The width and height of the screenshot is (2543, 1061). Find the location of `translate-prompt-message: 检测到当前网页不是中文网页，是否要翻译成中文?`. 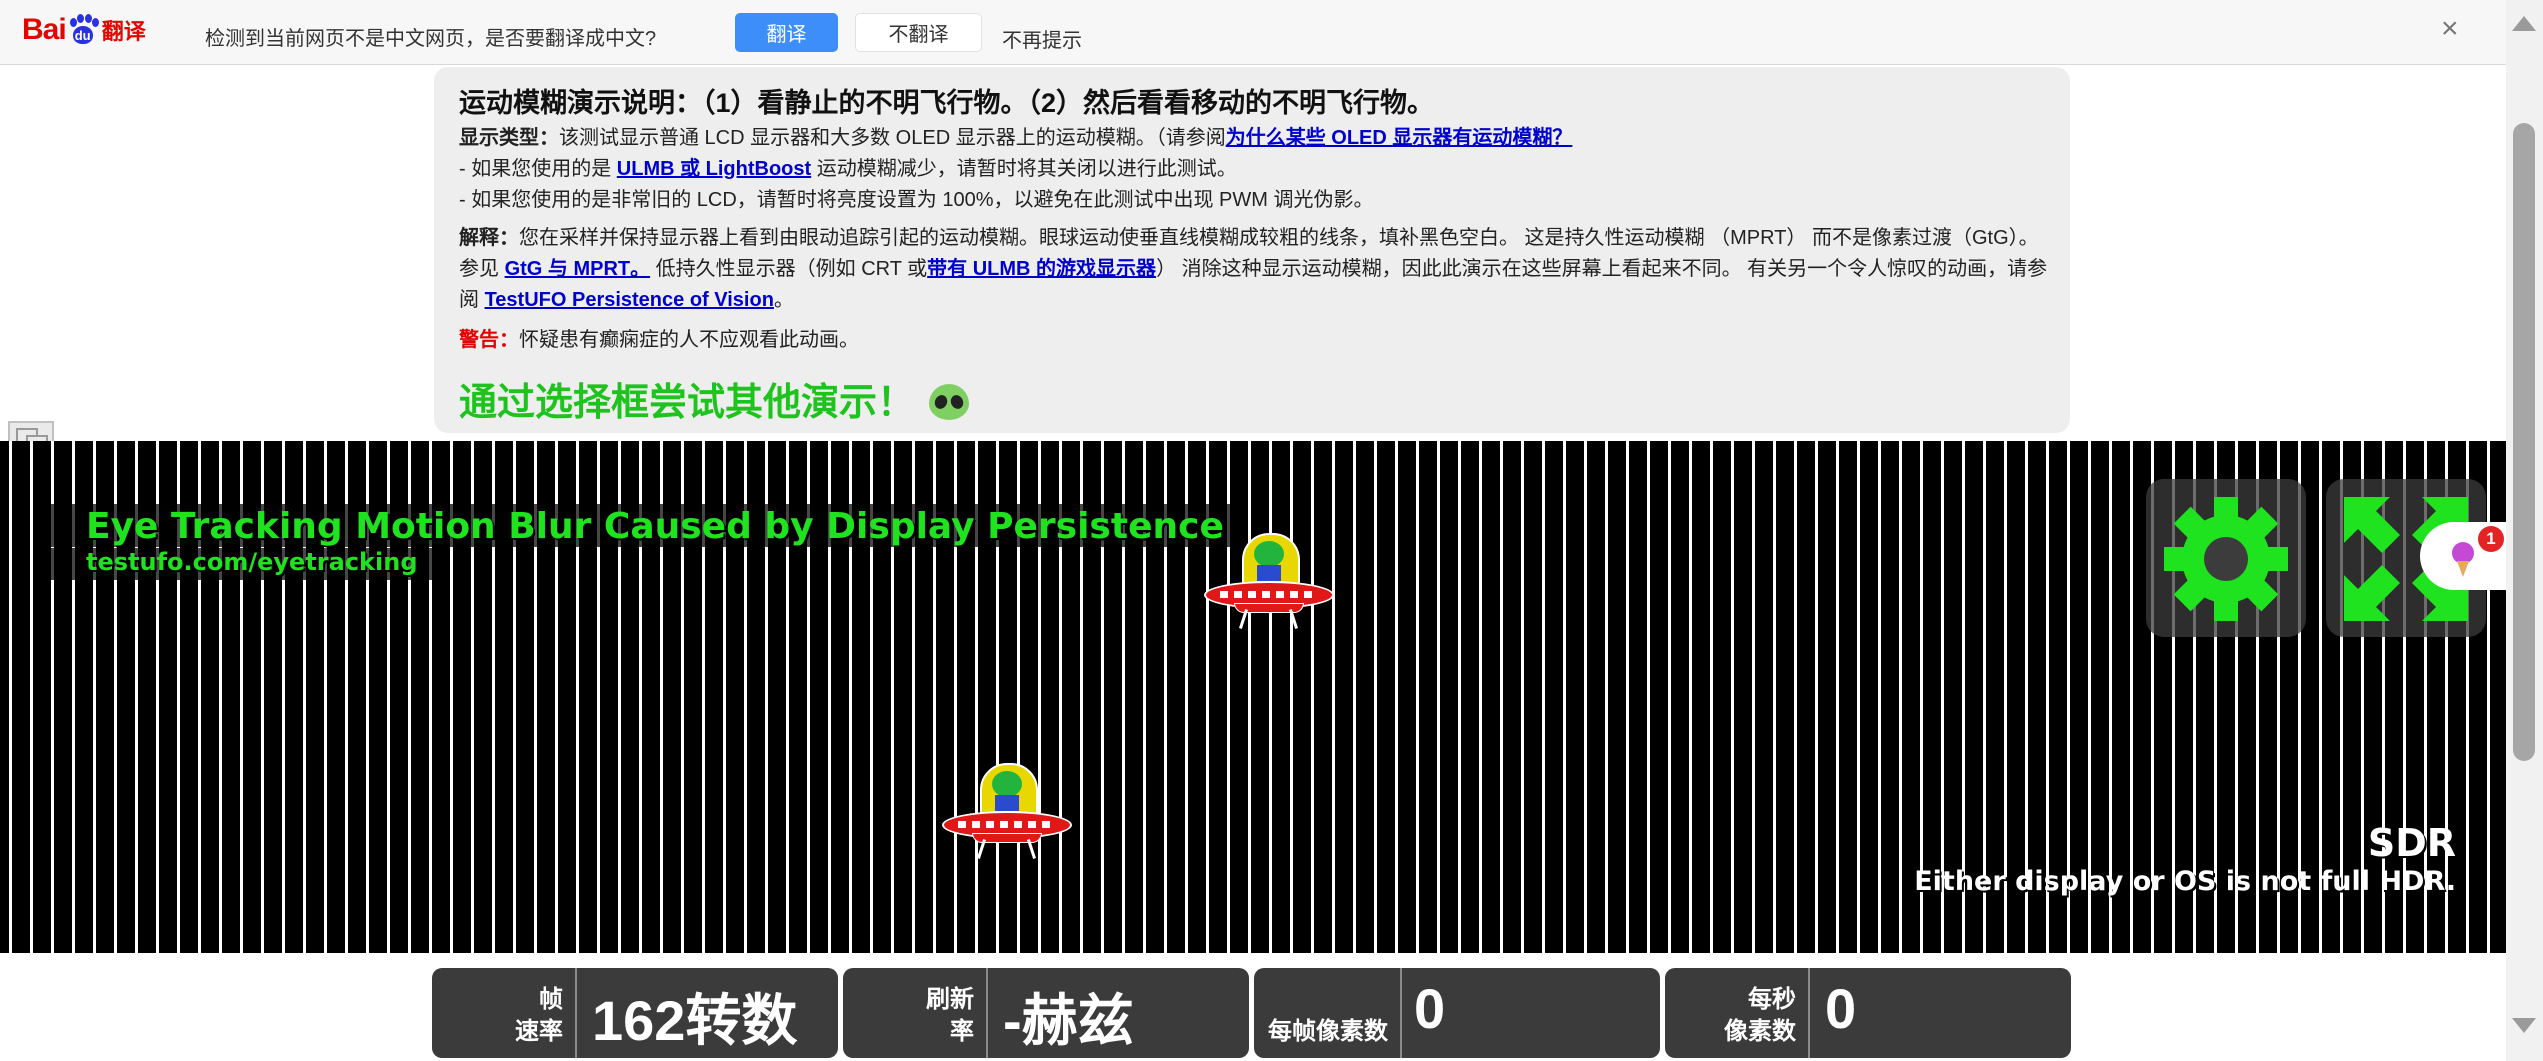

translate-prompt-message: 检测到当前网页不是中文网页，是否要翻译成中文? is located at coordinates (431, 39).